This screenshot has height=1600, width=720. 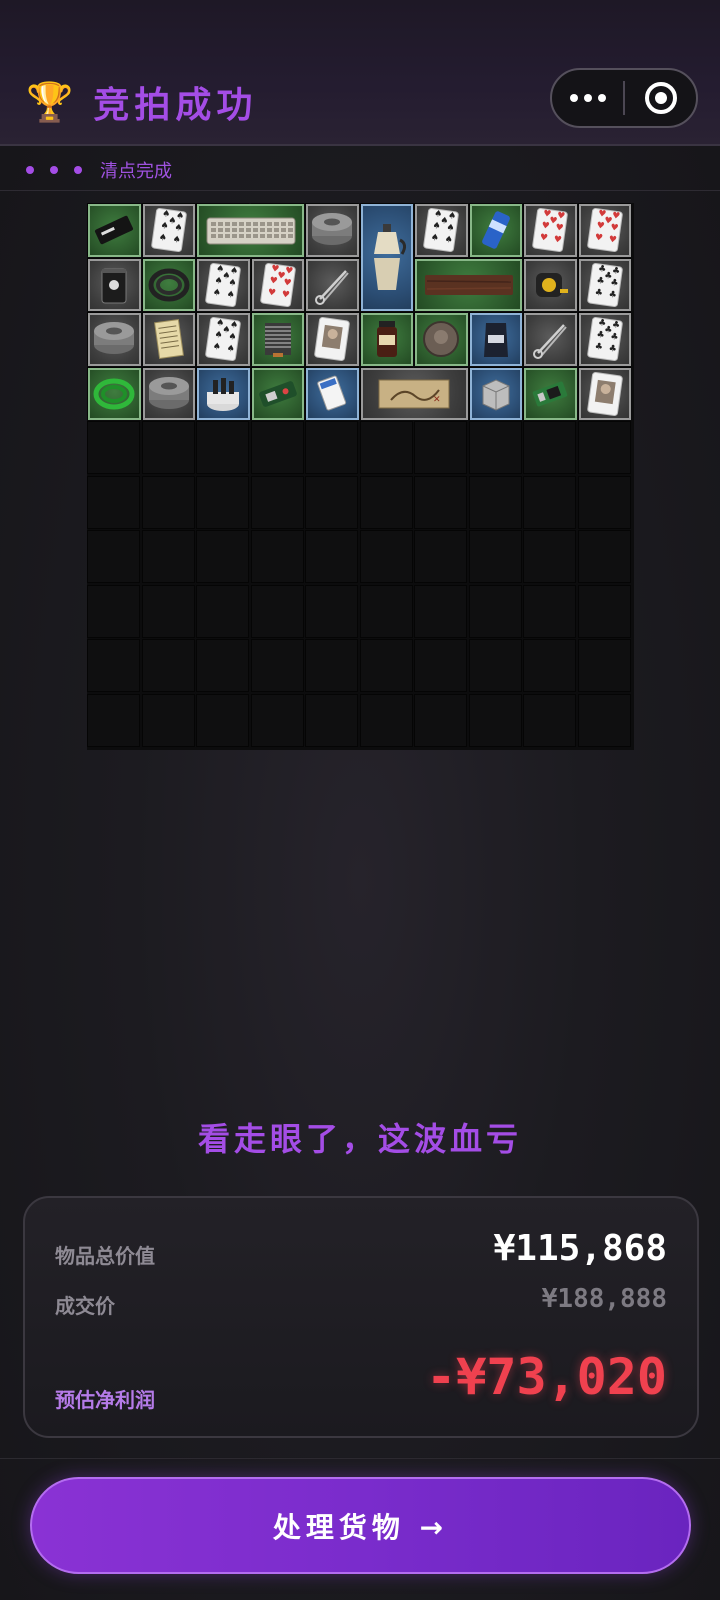 I want to click on verdict-text: 看走眼了，这波血亏, so click(x=359, y=1139).